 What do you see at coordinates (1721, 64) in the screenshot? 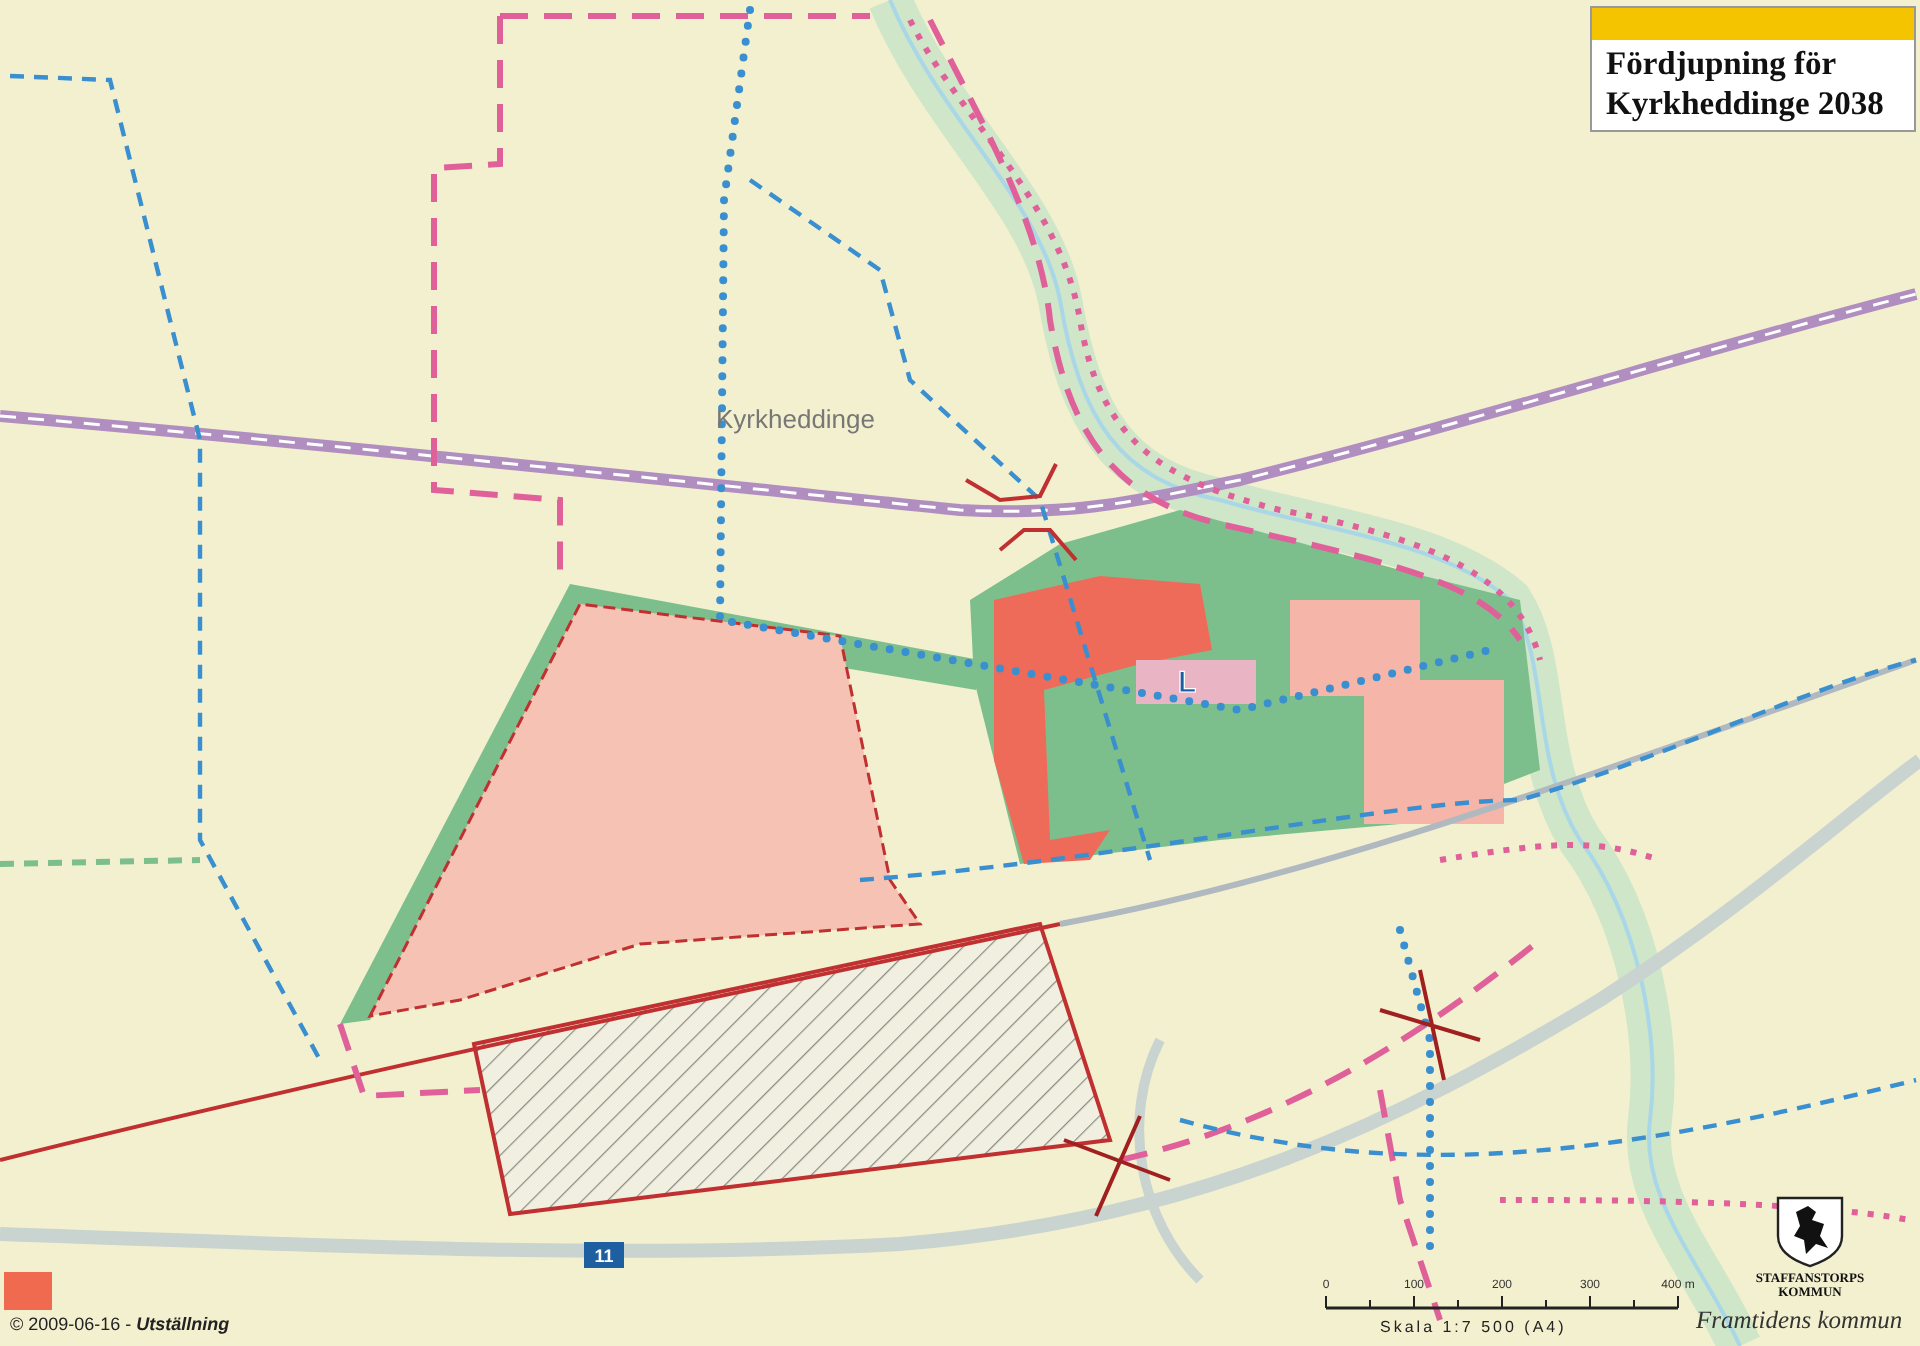
I see `map-title: Fördjupning för` at bounding box center [1721, 64].